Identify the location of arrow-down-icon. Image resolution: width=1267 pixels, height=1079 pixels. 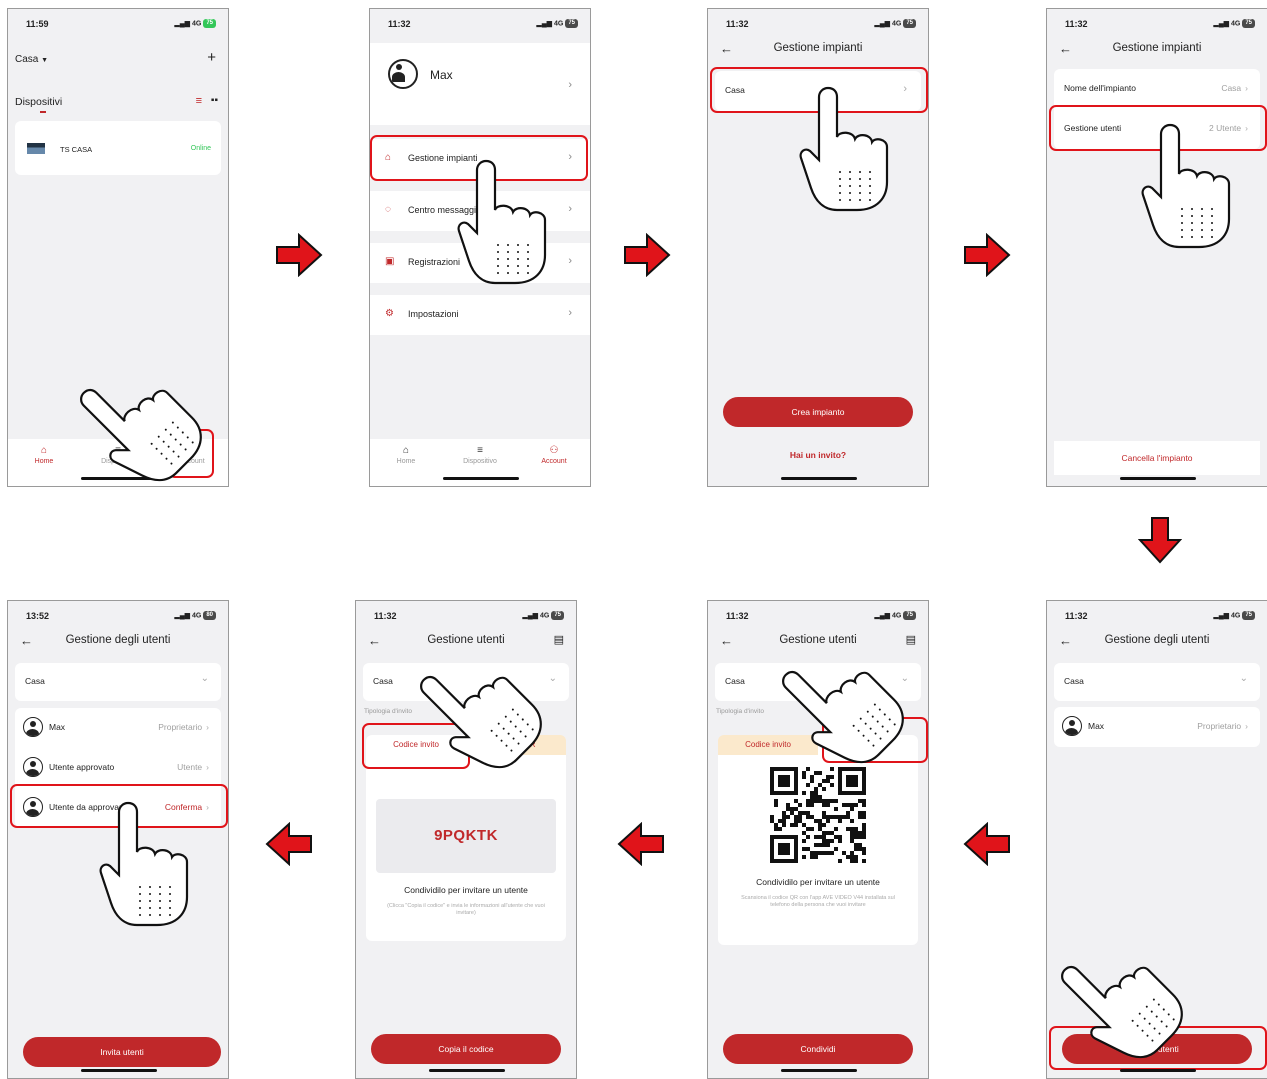
(1160, 540).